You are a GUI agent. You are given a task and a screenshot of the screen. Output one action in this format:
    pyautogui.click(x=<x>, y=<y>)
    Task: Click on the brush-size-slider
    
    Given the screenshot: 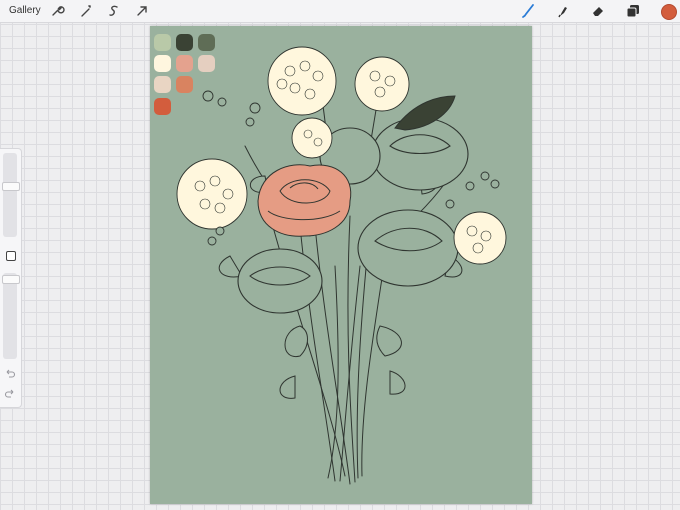 What is the action you would take?
    pyautogui.click(x=11, y=195)
    